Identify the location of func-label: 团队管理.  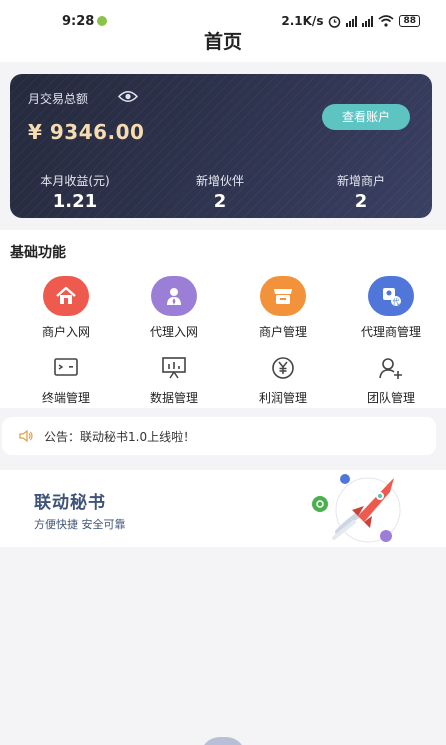
(390, 398).